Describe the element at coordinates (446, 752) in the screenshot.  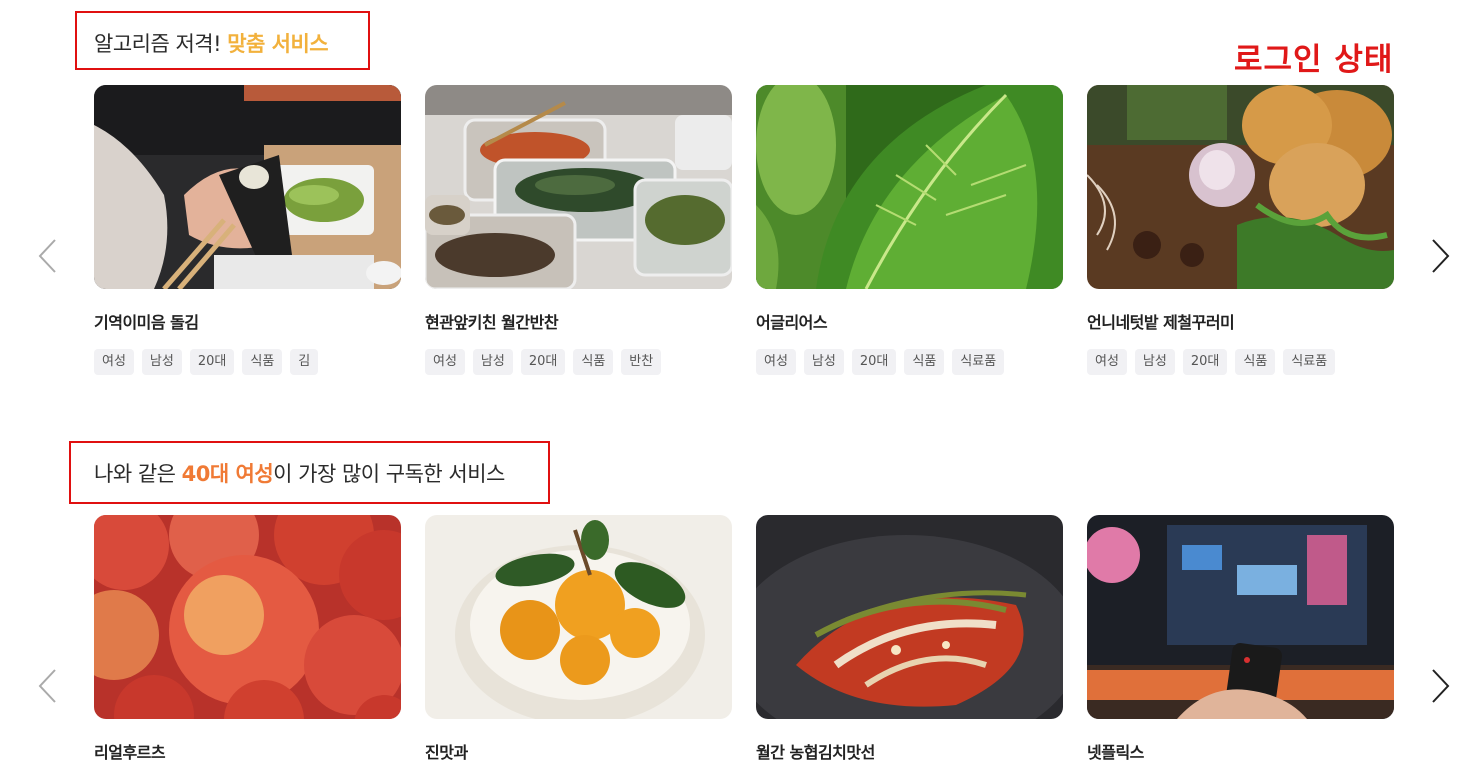
I see `service-name: 진맛과` at that location.